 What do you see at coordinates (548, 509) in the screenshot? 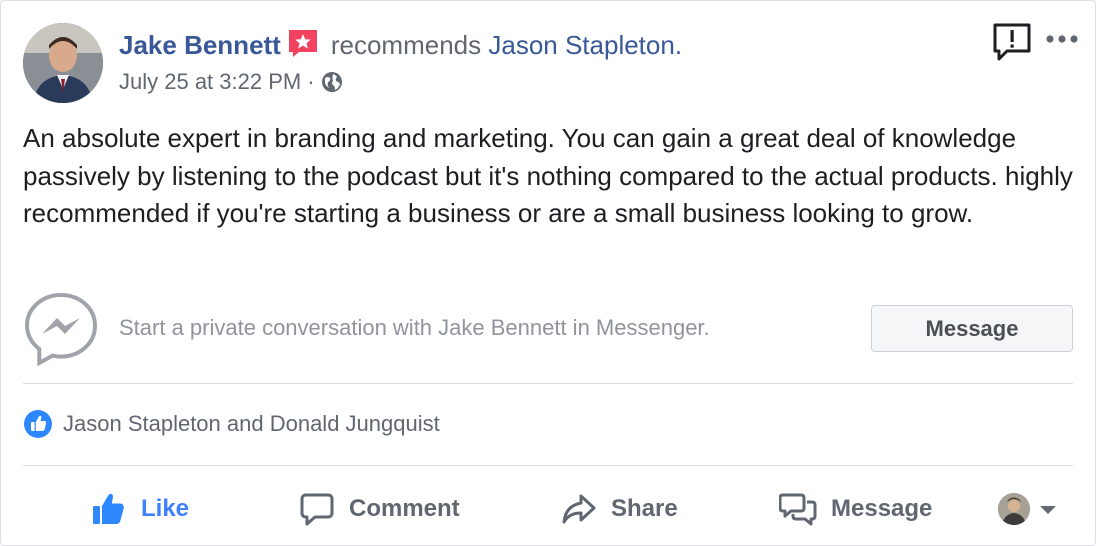
I see `action-bar: Like Comment Share Message` at bounding box center [548, 509].